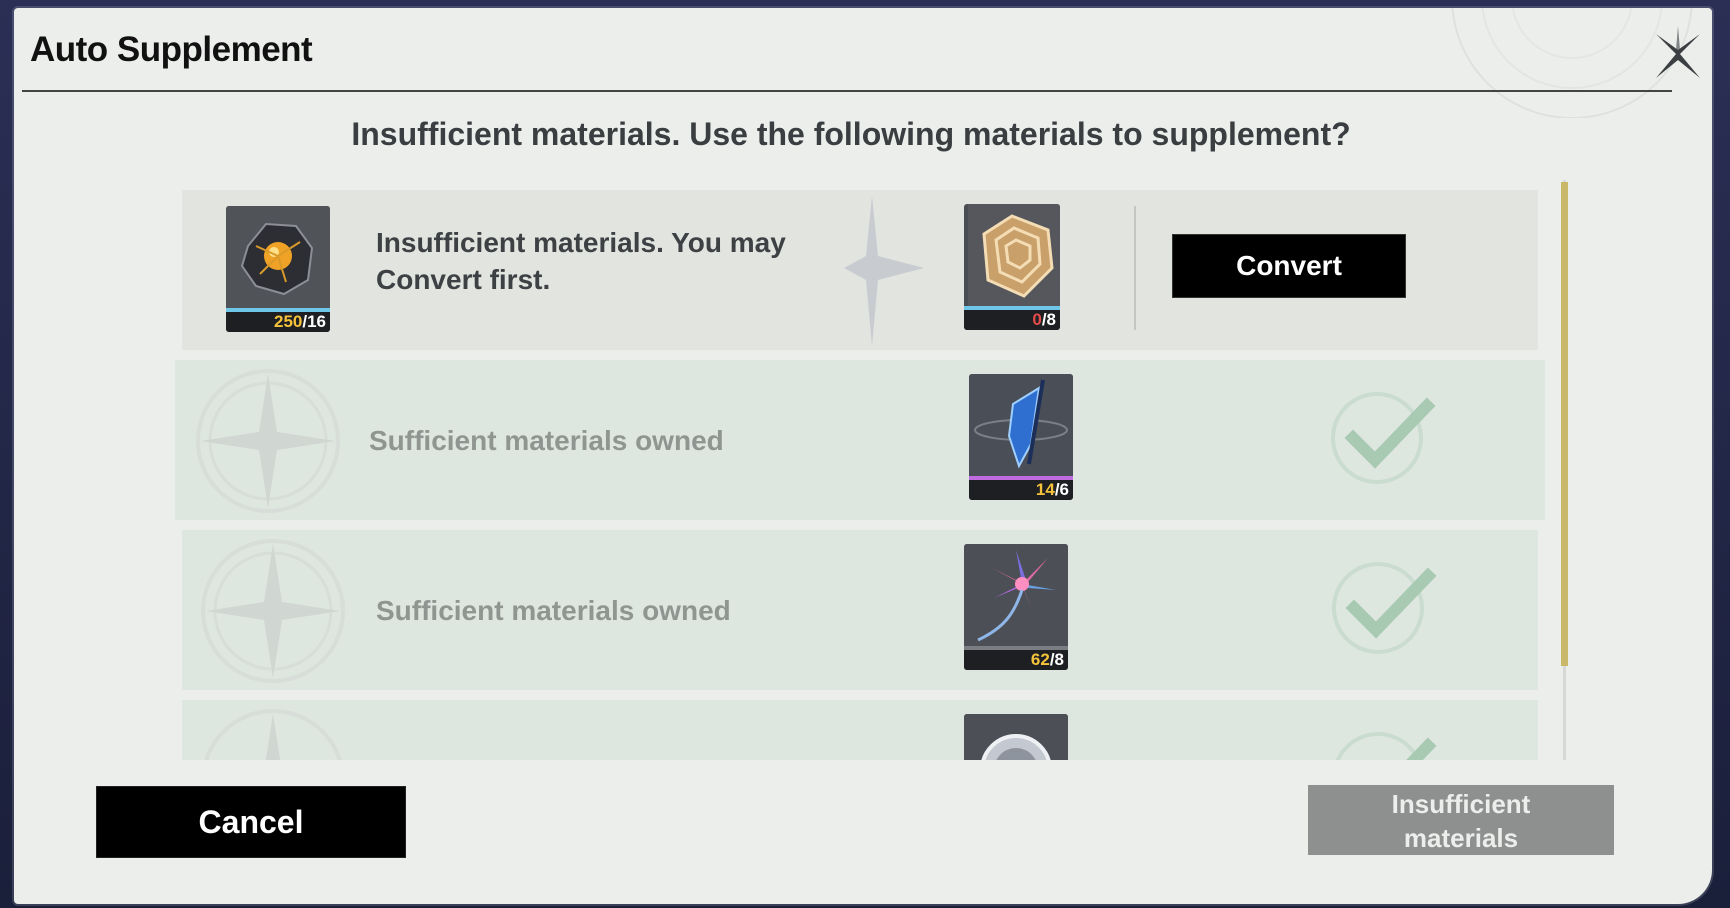 The width and height of the screenshot is (1730, 908). I want to click on confirm-label-line2: materials, so click(1461, 838).